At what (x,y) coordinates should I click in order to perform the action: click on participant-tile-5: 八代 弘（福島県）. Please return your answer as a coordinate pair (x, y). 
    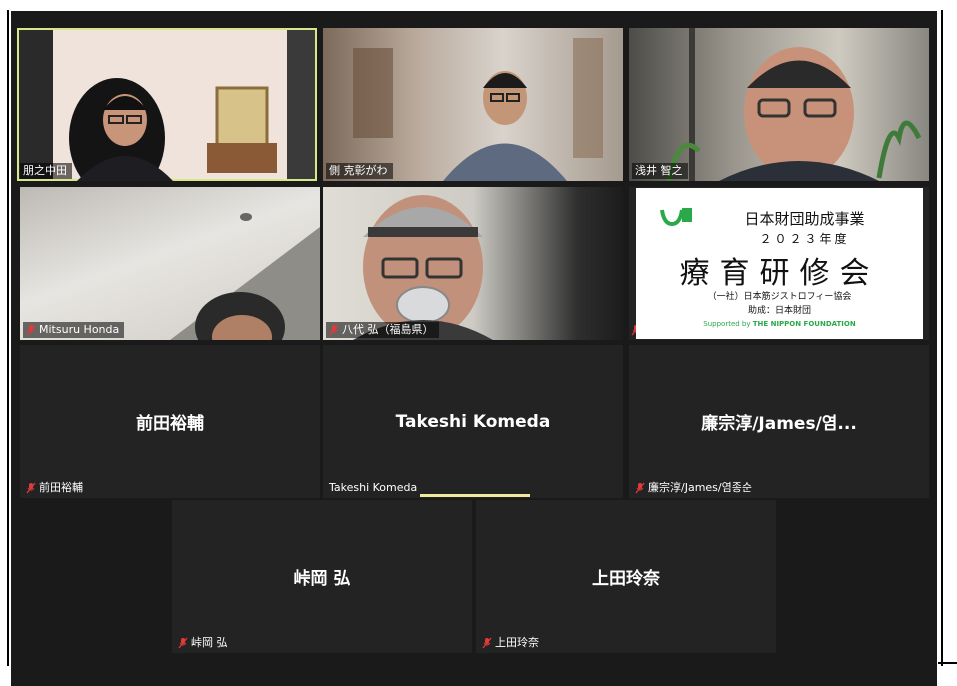
    Looking at the image, I should click on (473, 263).